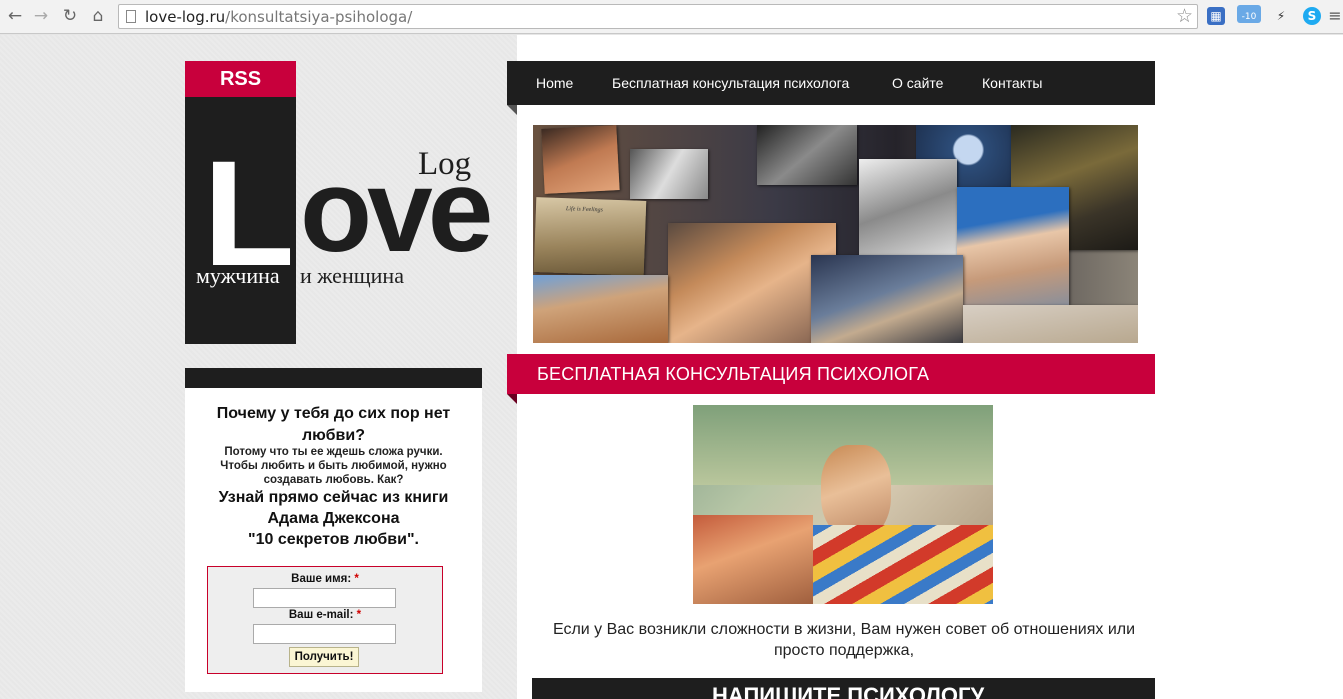  Describe the element at coordinates (325, 579) in the screenshot. I see `name-label: Ваше имя: *` at that location.